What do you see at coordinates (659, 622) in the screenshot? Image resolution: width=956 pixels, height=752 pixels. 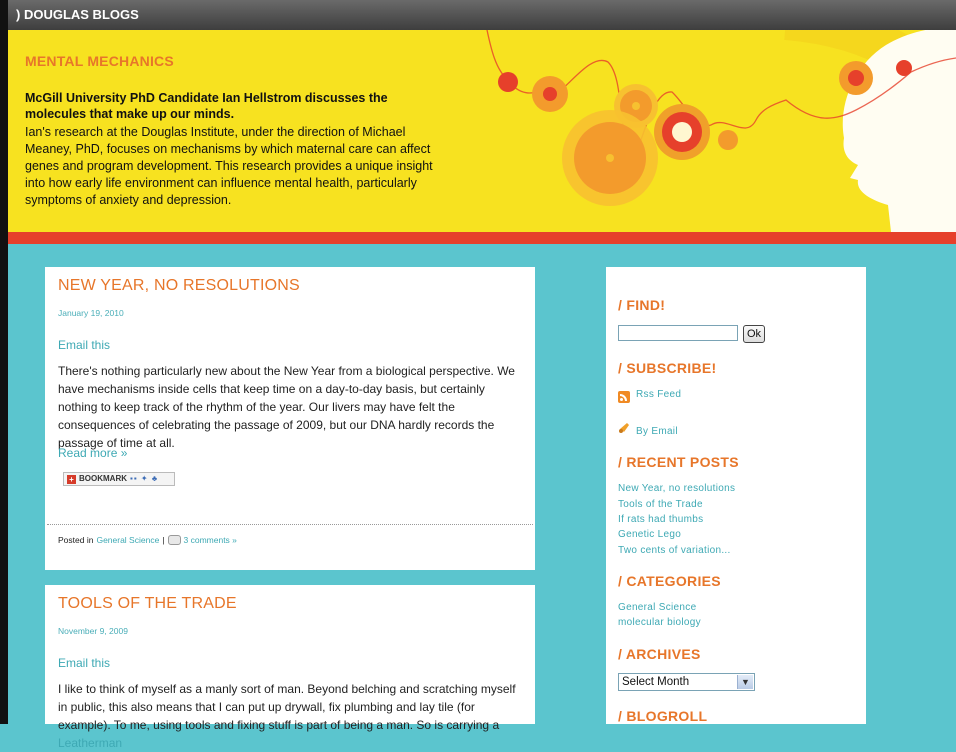 I see `category-link: molecular biology` at bounding box center [659, 622].